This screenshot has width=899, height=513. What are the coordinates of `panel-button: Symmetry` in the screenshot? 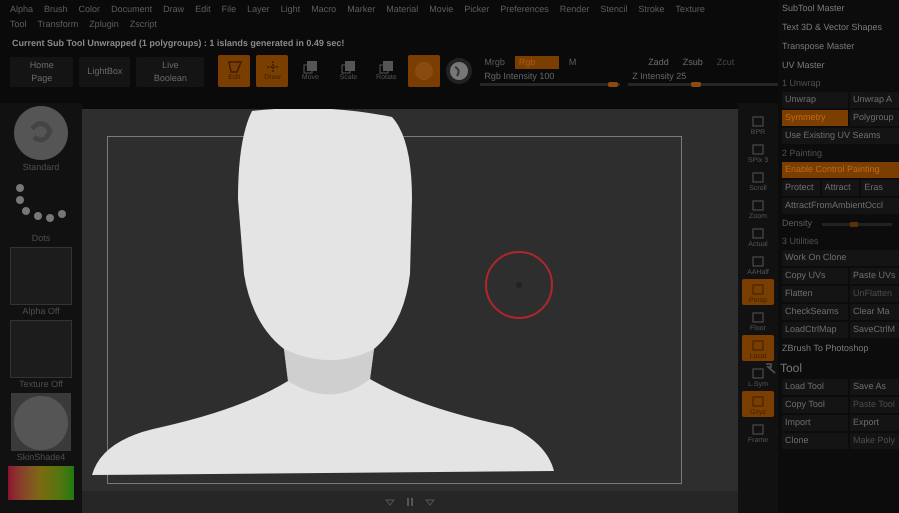 It's located at (815, 118).